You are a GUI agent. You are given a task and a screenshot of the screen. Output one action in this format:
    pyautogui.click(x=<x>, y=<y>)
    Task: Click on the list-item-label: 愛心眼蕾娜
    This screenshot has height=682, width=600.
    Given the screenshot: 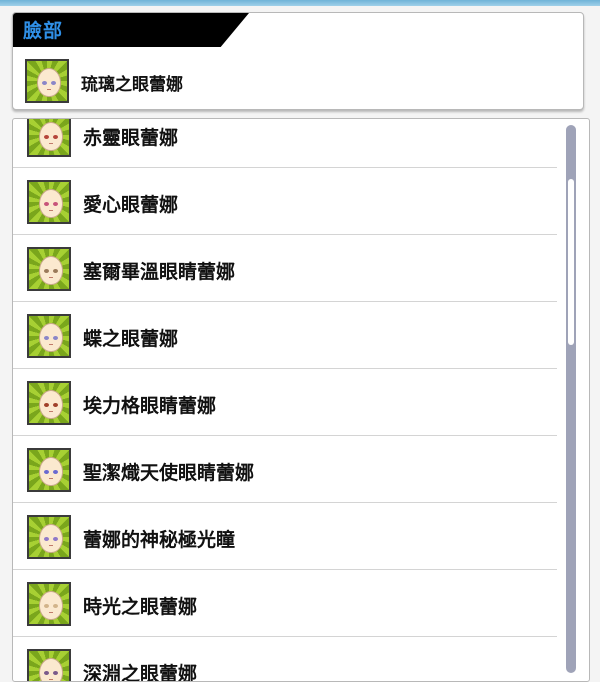 What is the action you would take?
    pyautogui.click(x=131, y=205)
    